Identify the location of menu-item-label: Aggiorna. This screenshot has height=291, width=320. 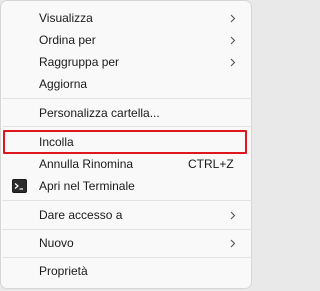
(63, 84).